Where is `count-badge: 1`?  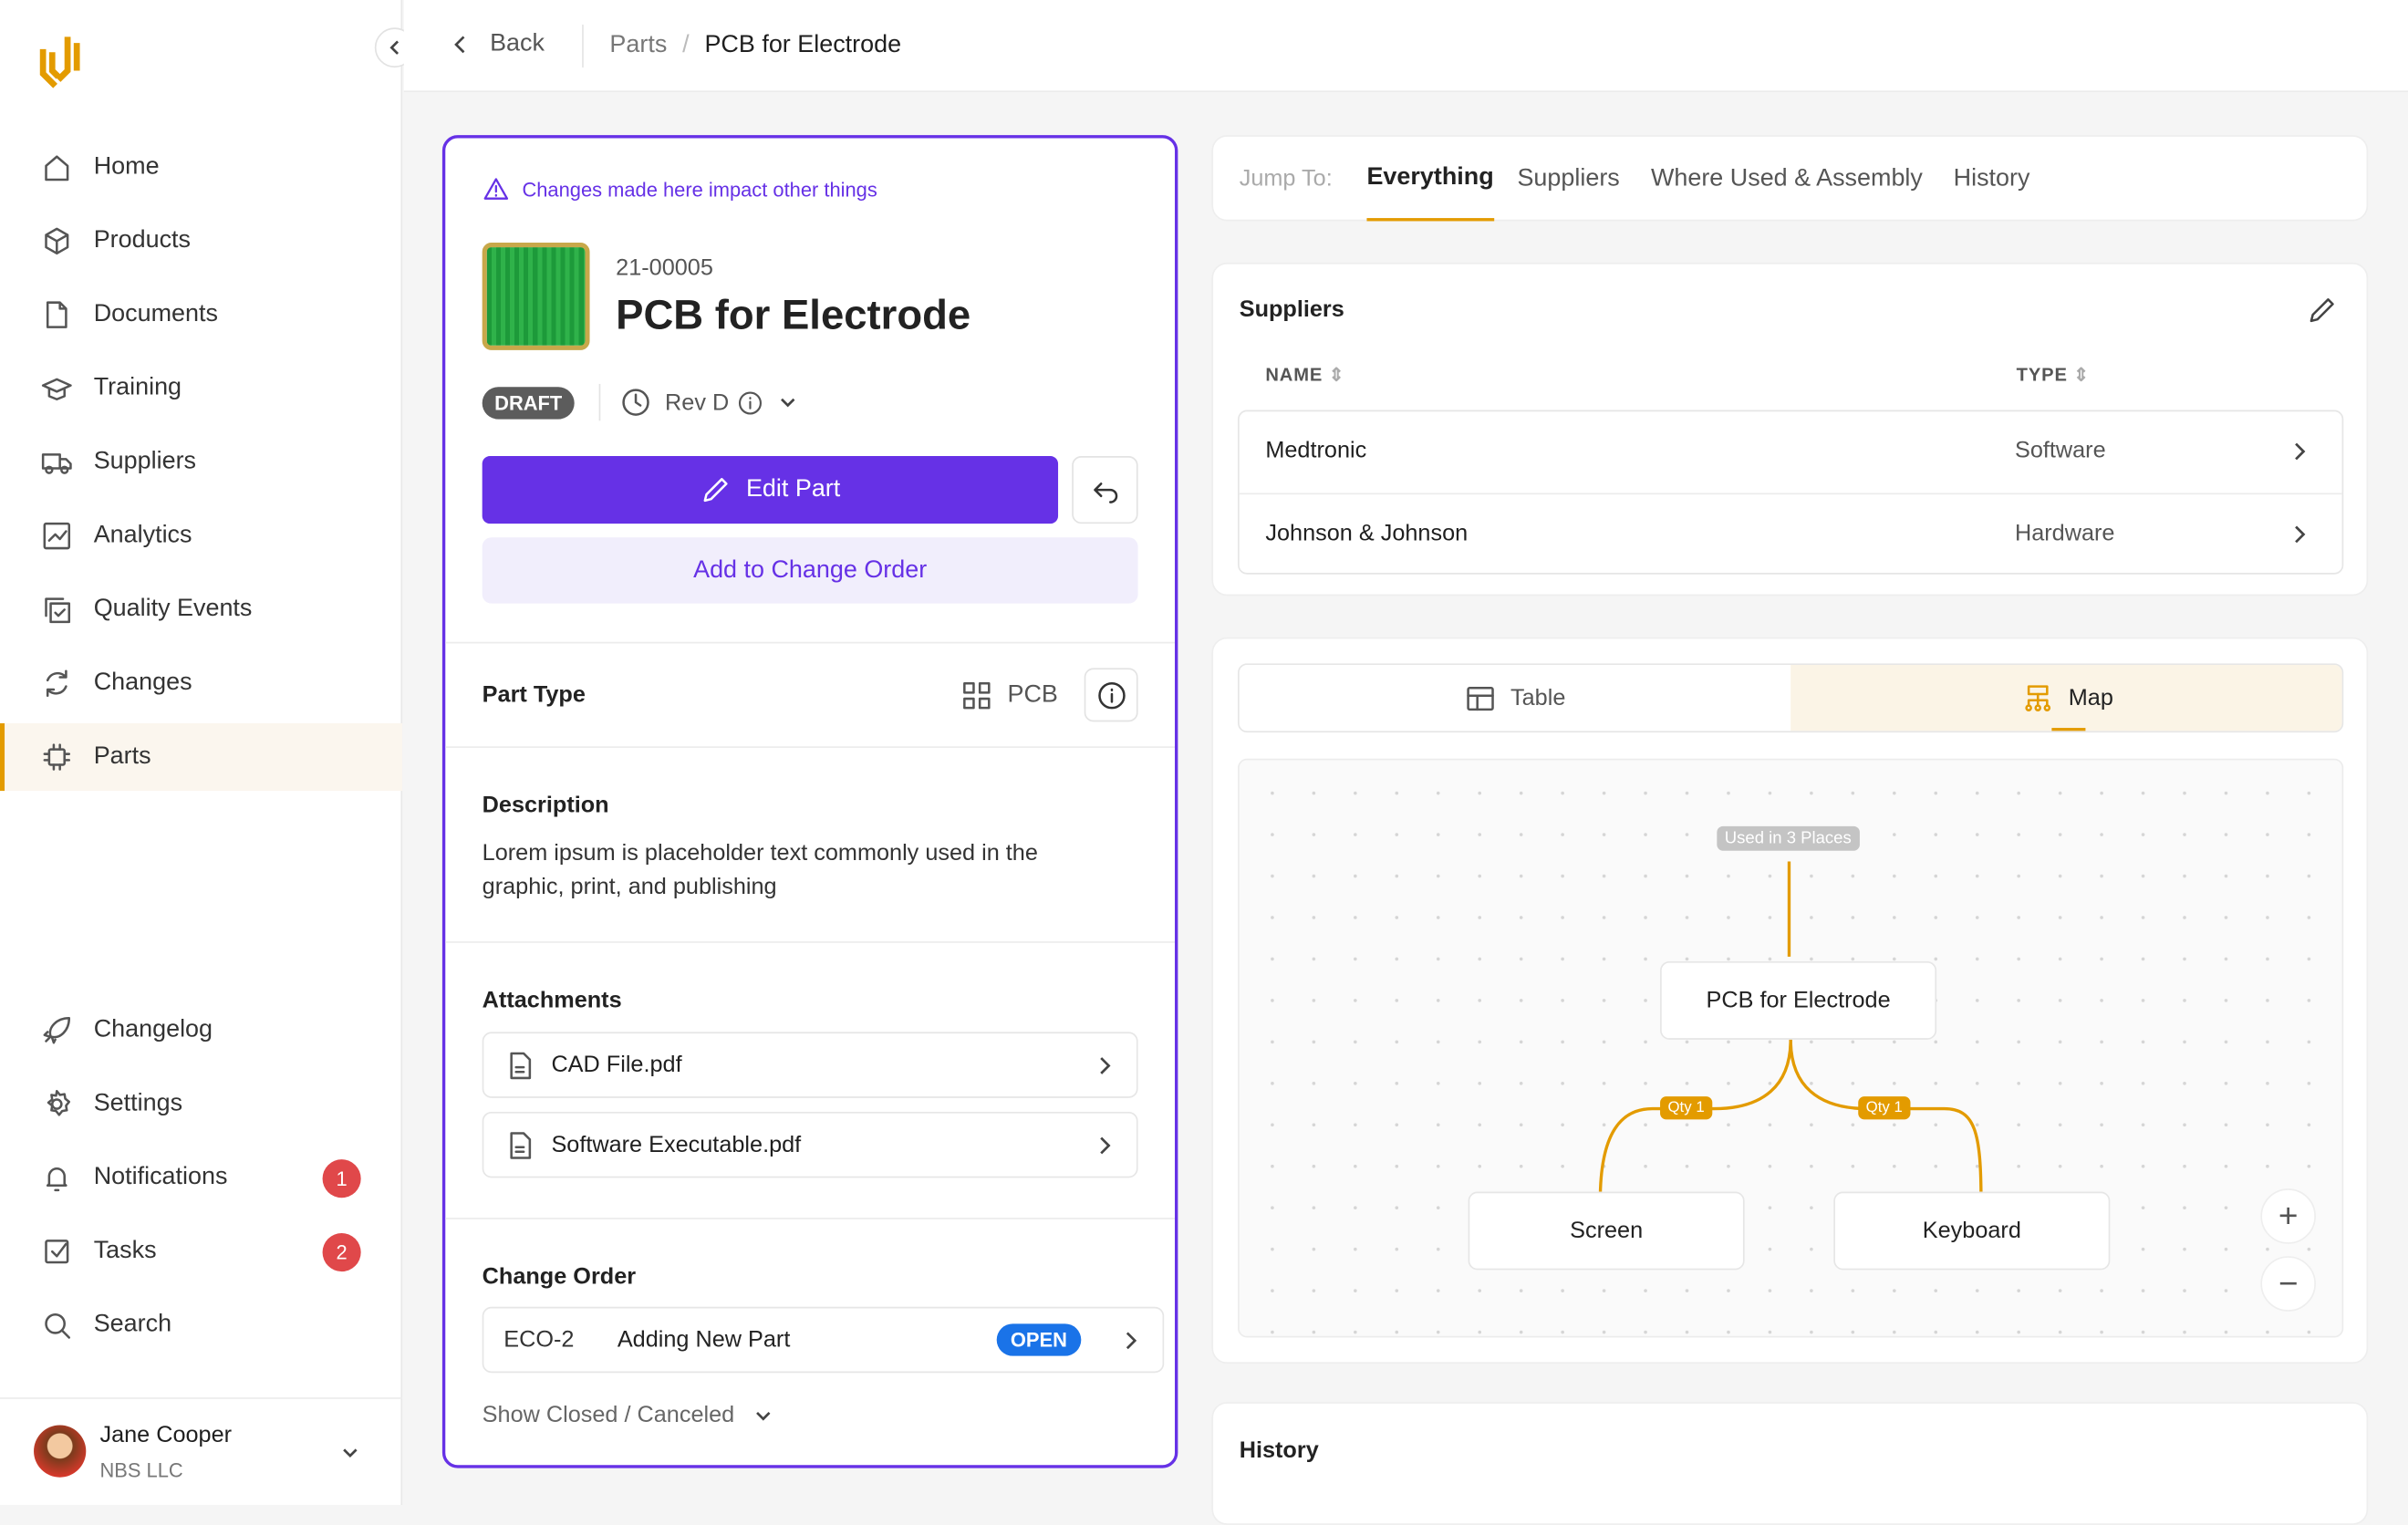 count-badge: 1 is located at coordinates (341, 1178).